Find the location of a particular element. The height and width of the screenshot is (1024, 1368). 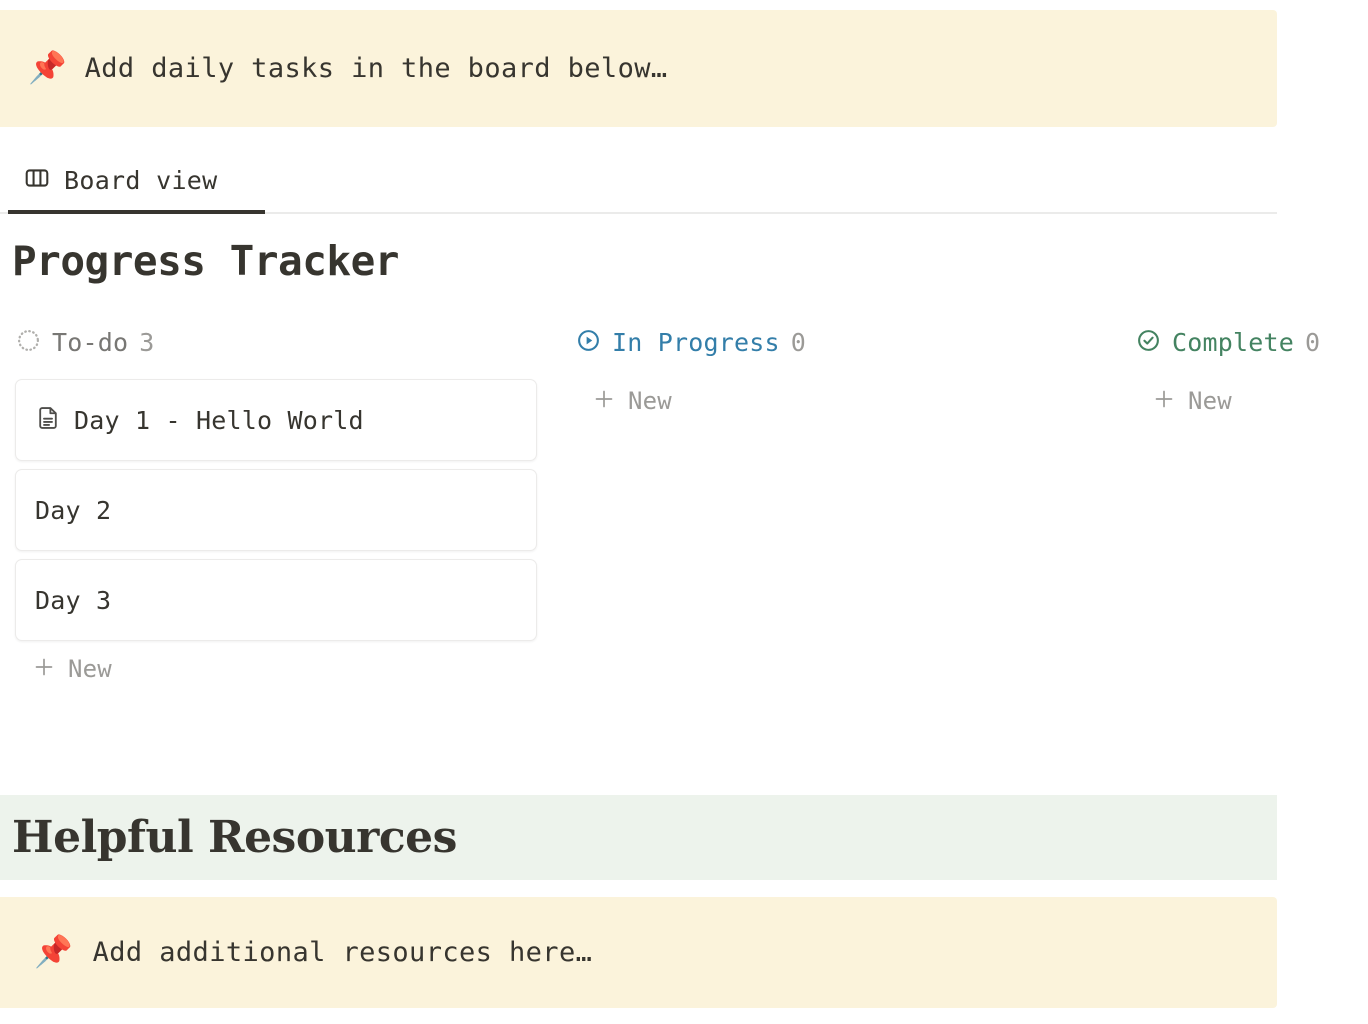

board-card-title: Day 3 is located at coordinates (73, 600).